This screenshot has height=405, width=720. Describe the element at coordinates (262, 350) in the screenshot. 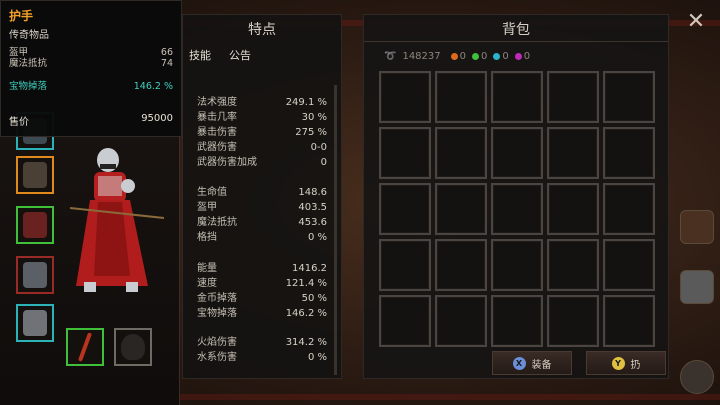

I see `stat-group-elemental: 火焰伤害 314.2 % 水系伤害 0 %` at that location.